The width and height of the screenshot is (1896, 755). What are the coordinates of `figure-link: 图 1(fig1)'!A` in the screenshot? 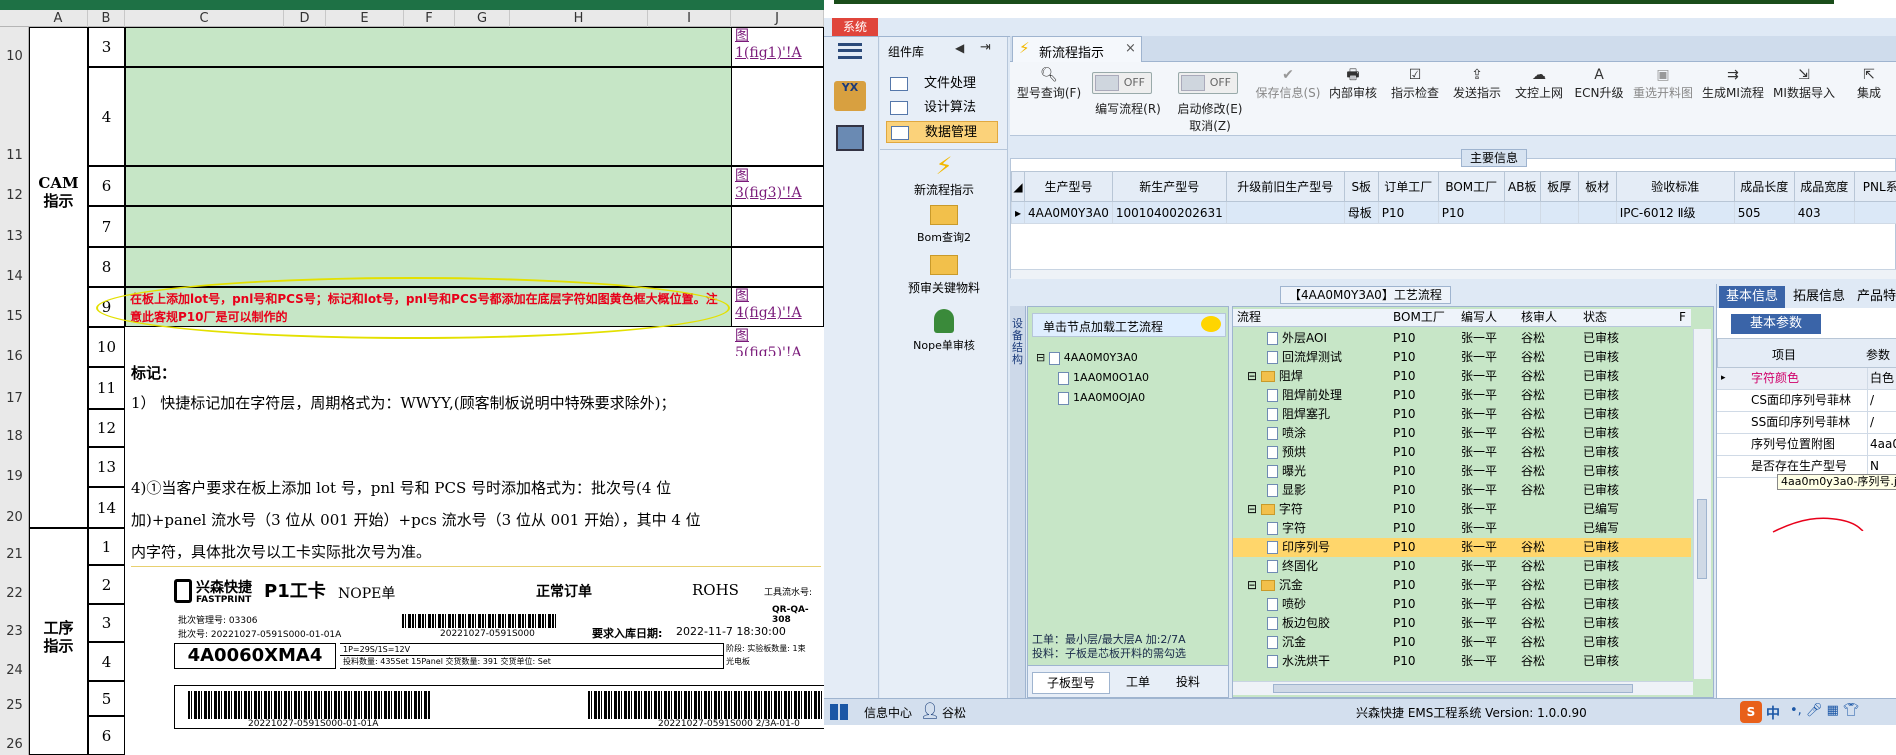 It's located at (779, 46).